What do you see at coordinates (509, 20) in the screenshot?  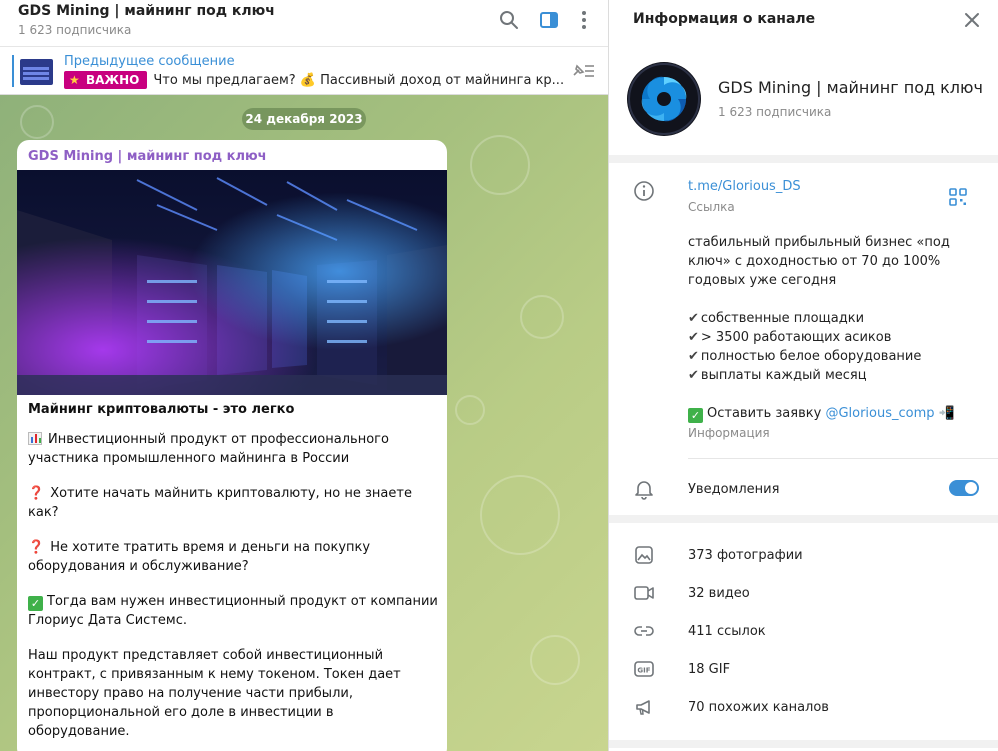 I see `search-icon` at bounding box center [509, 20].